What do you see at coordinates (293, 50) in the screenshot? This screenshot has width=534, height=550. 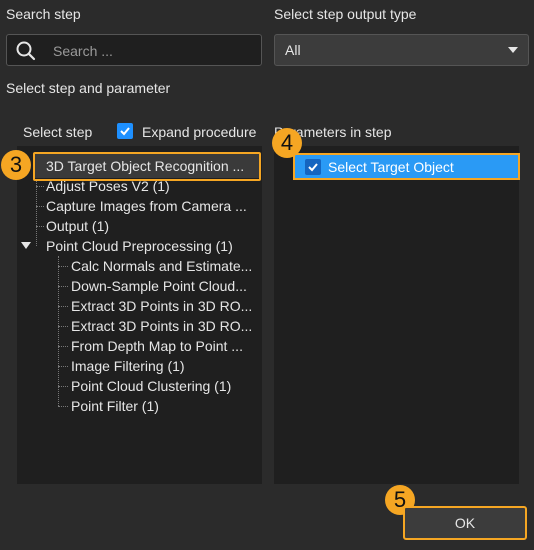 I see `output-type-value: All` at bounding box center [293, 50].